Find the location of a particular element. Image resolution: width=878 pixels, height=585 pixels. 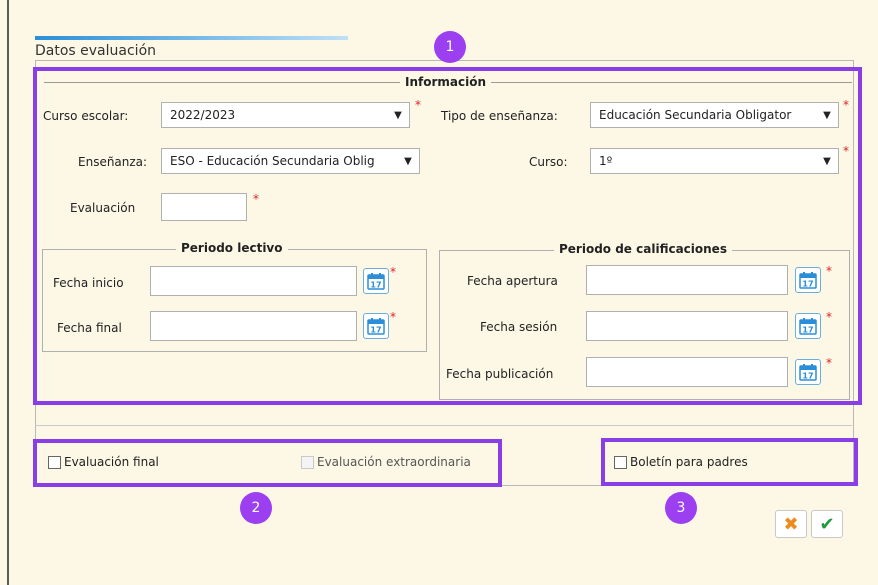

tipo-ensenanza-value: Educación Secundaria Obligator is located at coordinates (695, 115).